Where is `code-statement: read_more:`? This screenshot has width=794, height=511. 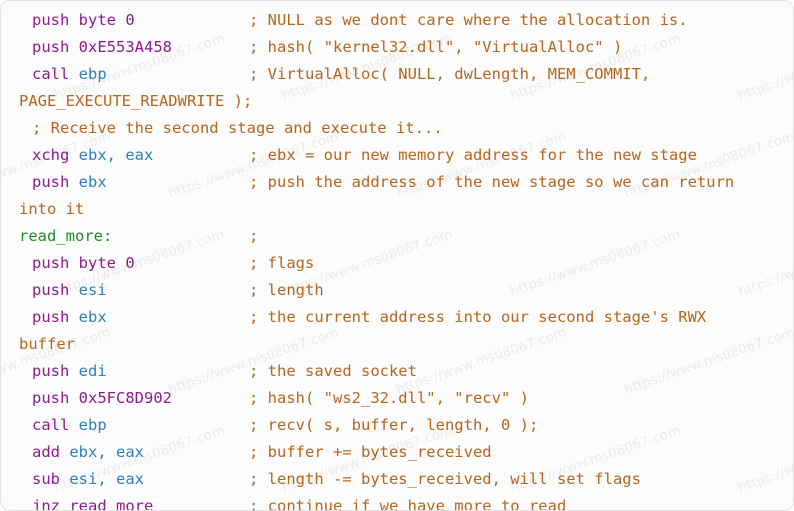 code-statement: read_more: is located at coordinates (65, 236).